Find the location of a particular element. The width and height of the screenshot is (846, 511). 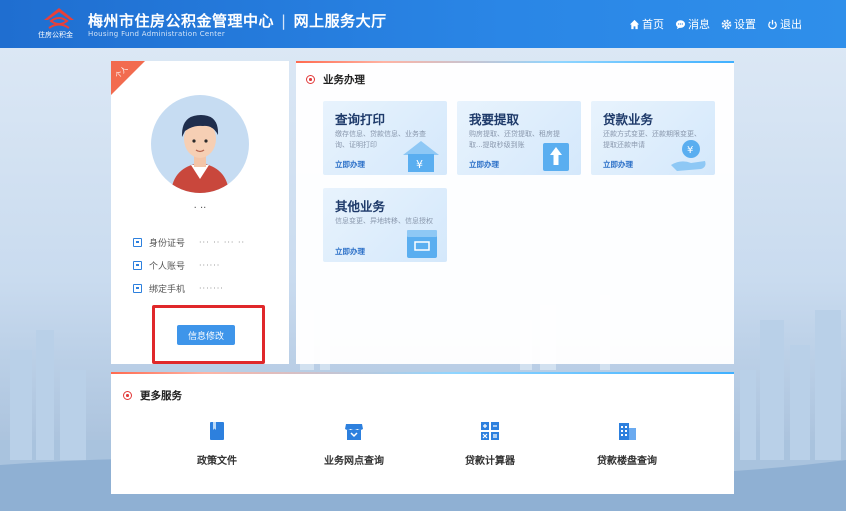

service-branch-search: 业务网点查询 is located at coordinates (354, 443).